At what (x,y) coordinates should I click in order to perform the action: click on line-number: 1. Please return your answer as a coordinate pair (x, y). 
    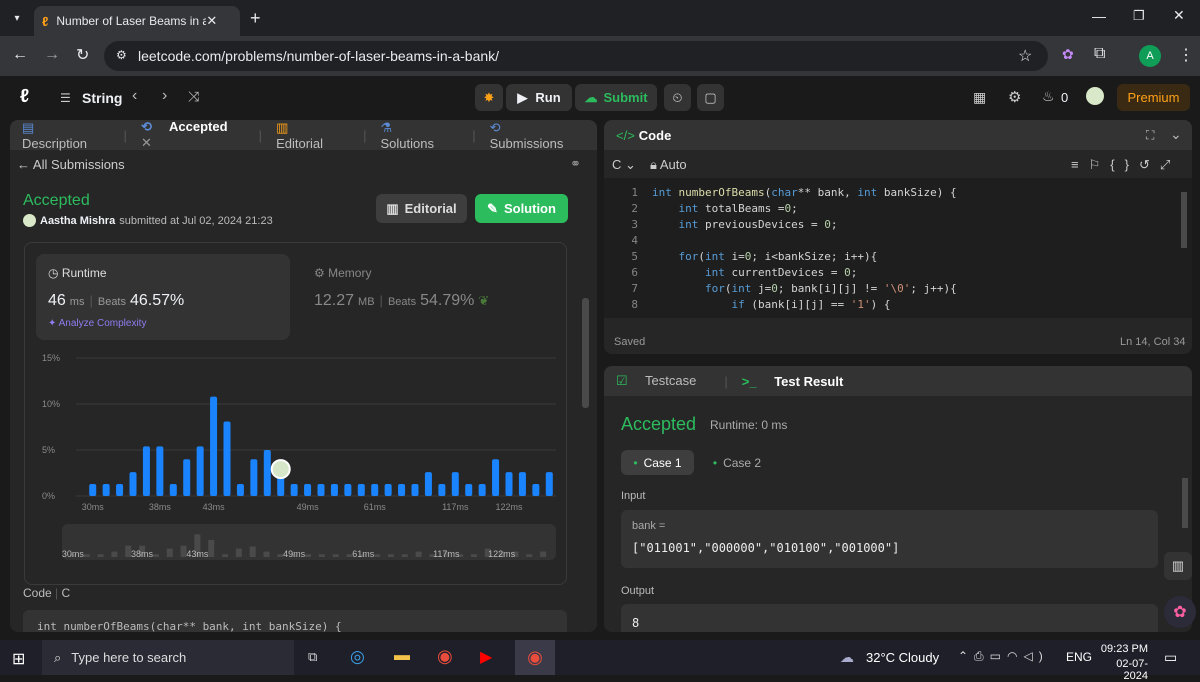
    Looking at the image, I should click on (634, 192).